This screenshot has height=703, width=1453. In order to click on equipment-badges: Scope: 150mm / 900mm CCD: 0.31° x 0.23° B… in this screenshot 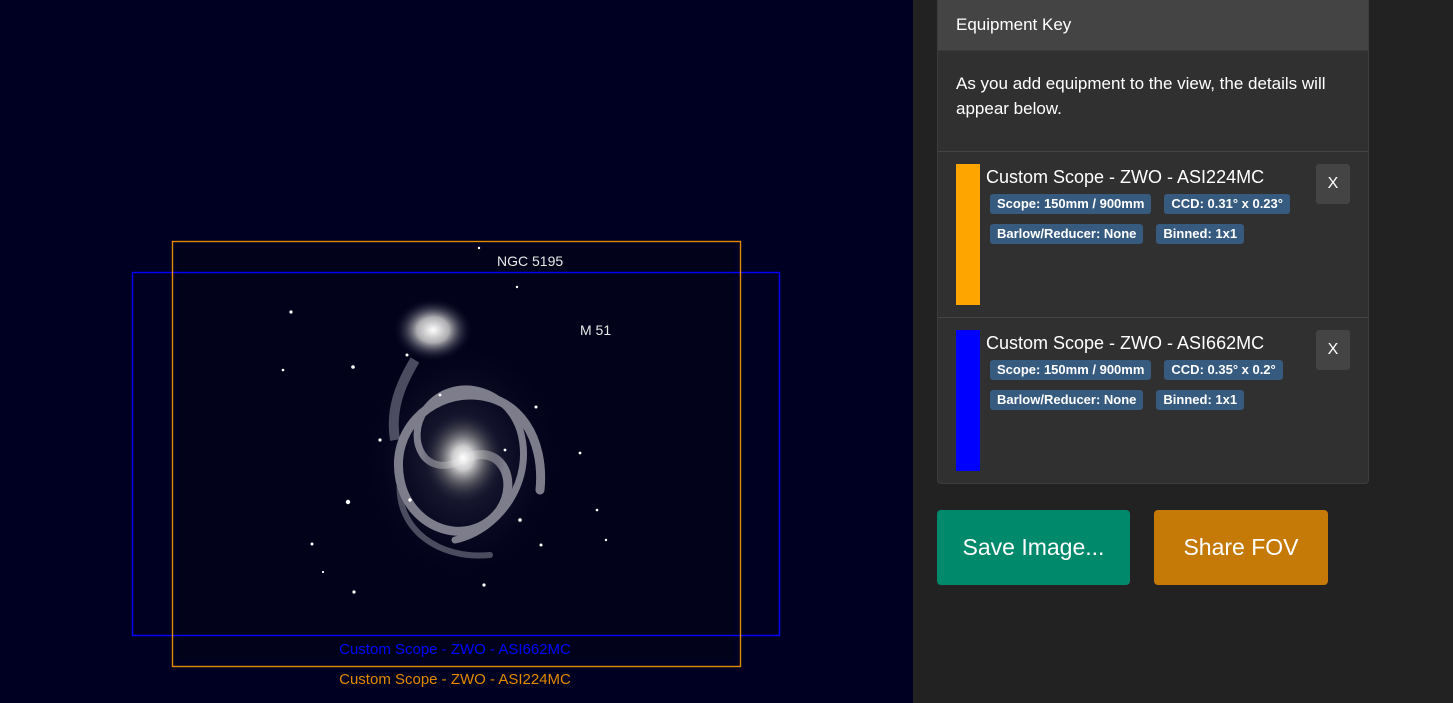, I will do `click(1150, 224)`.